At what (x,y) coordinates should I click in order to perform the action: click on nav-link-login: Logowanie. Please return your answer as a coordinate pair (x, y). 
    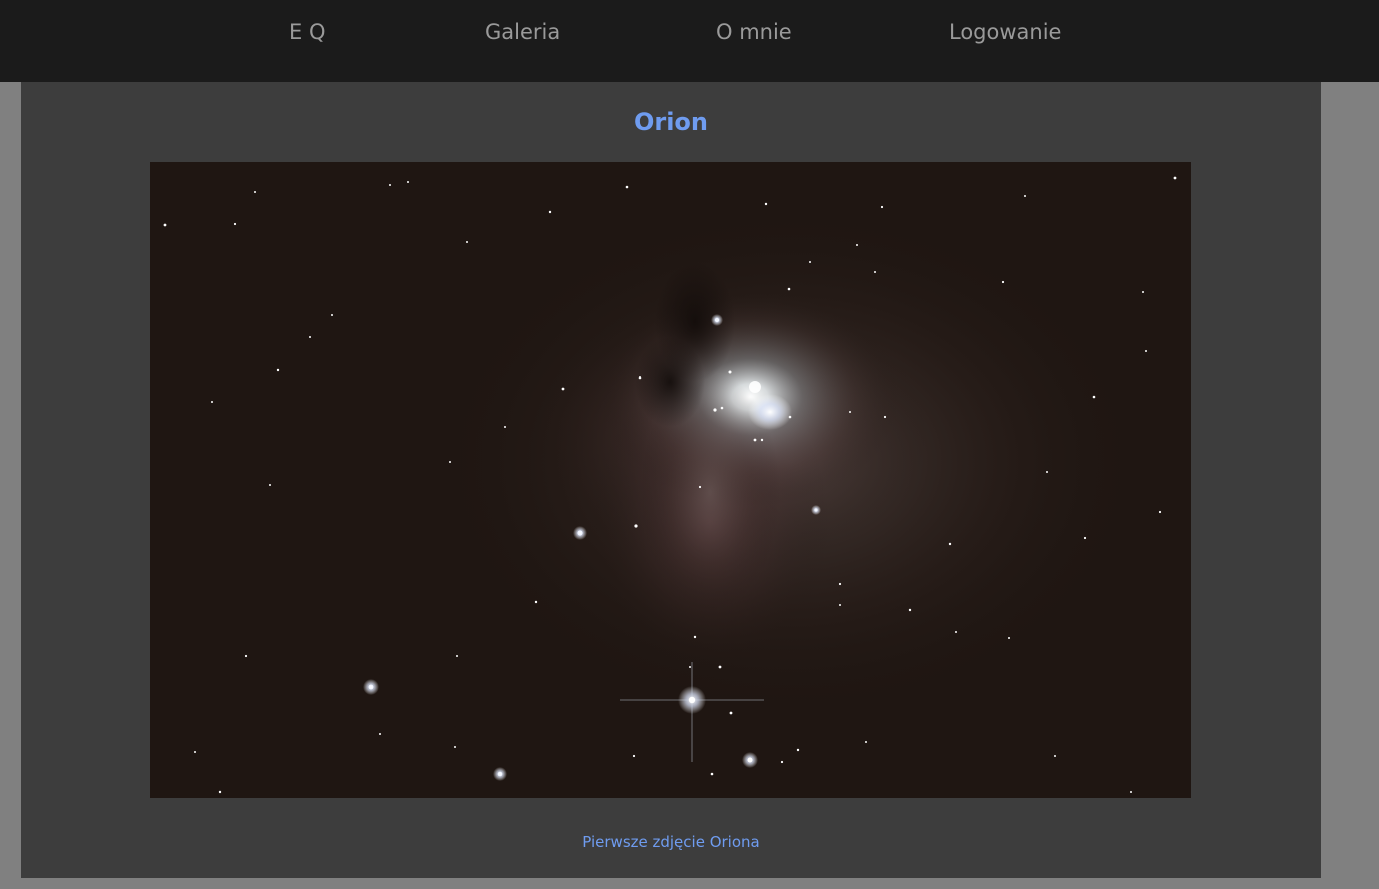
    Looking at the image, I should click on (1005, 32).